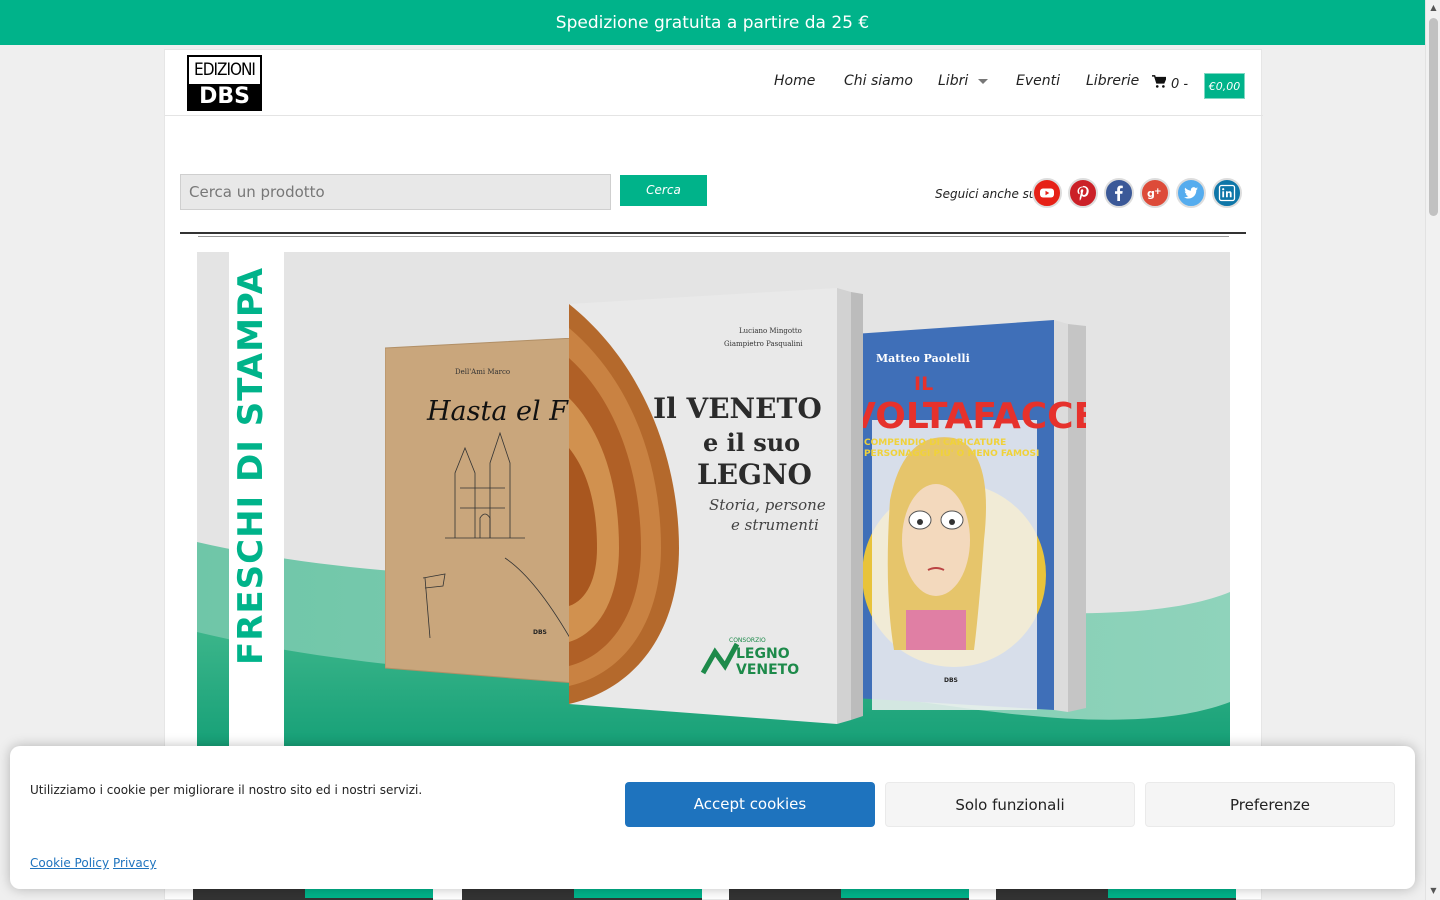  What do you see at coordinates (225, 70) in the screenshot?
I see `logo-top-text: EDIZIONI` at bounding box center [225, 70].